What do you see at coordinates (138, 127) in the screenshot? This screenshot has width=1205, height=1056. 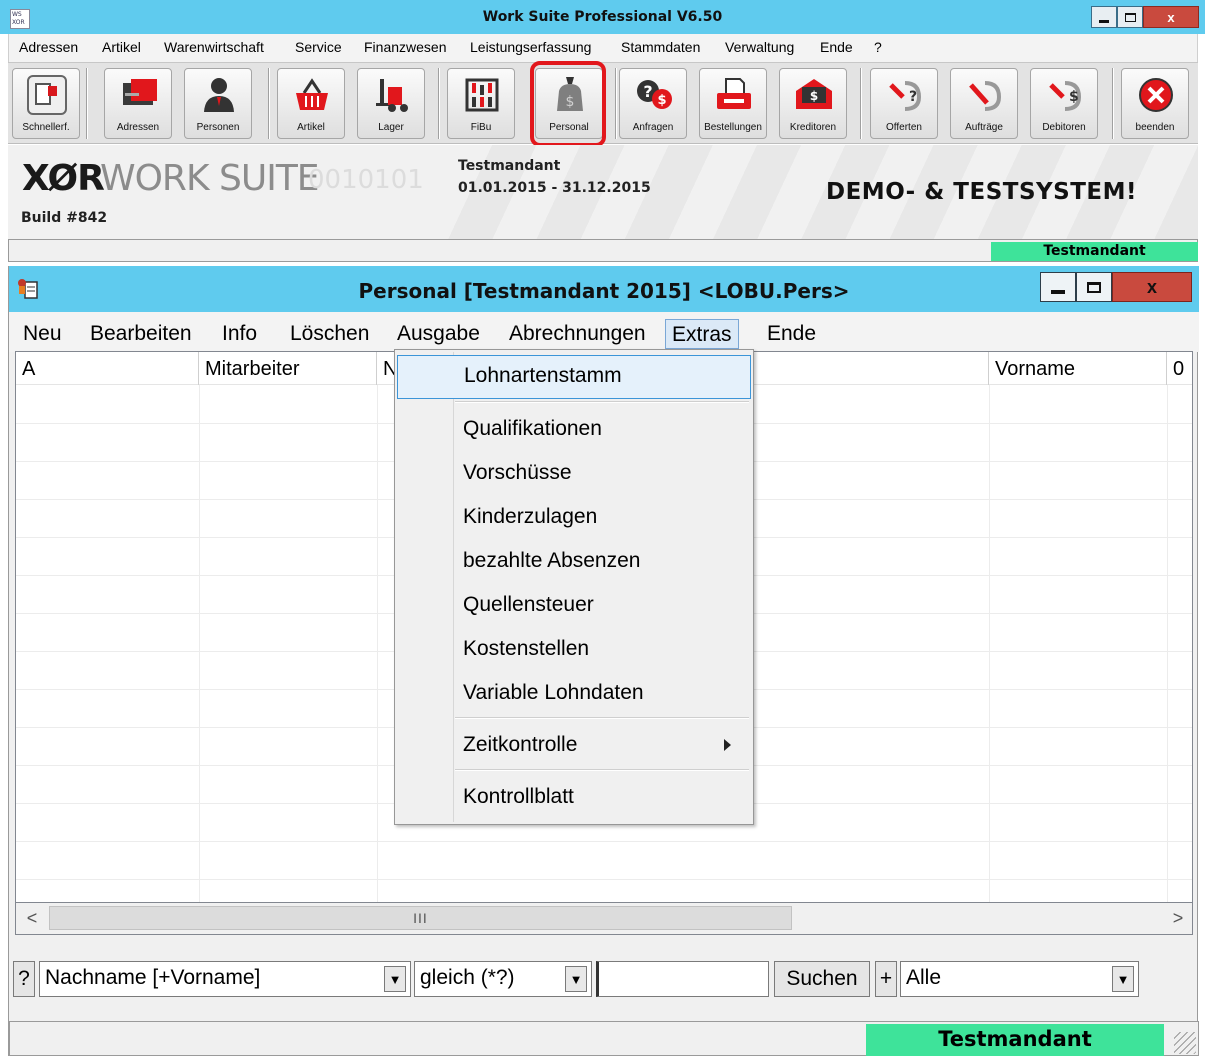 I see `toolbar-label: Adressen` at bounding box center [138, 127].